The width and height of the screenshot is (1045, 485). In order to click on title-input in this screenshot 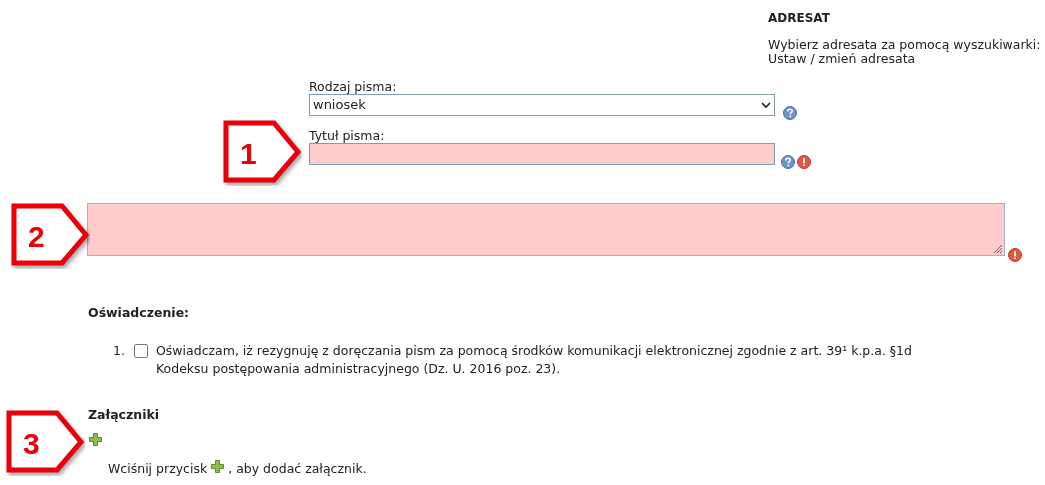, I will do `click(542, 154)`.